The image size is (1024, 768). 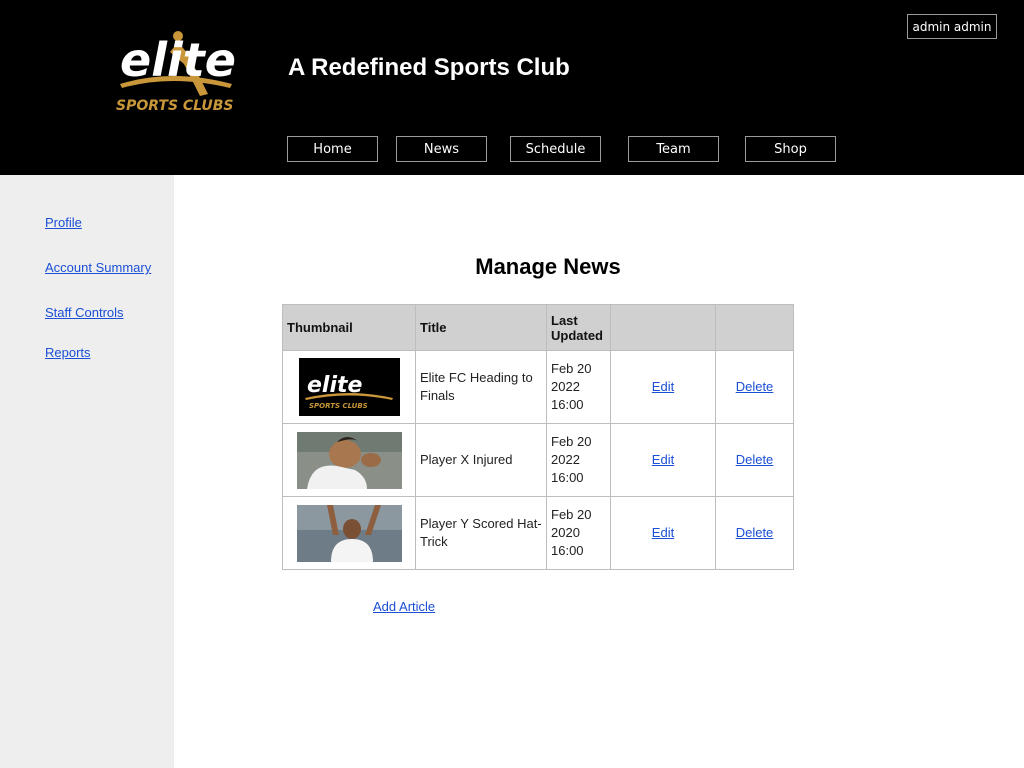 I want to click on news-title-cell: Elite FC Heading to Finals, so click(x=481, y=387).